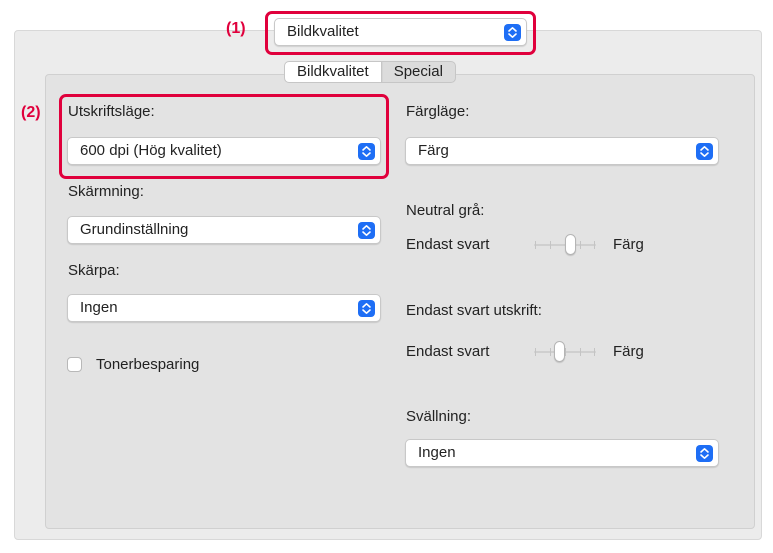 This screenshot has height=553, width=773. Describe the element at coordinates (74, 364) in the screenshot. I see `toner-save-checkbox` at that location.